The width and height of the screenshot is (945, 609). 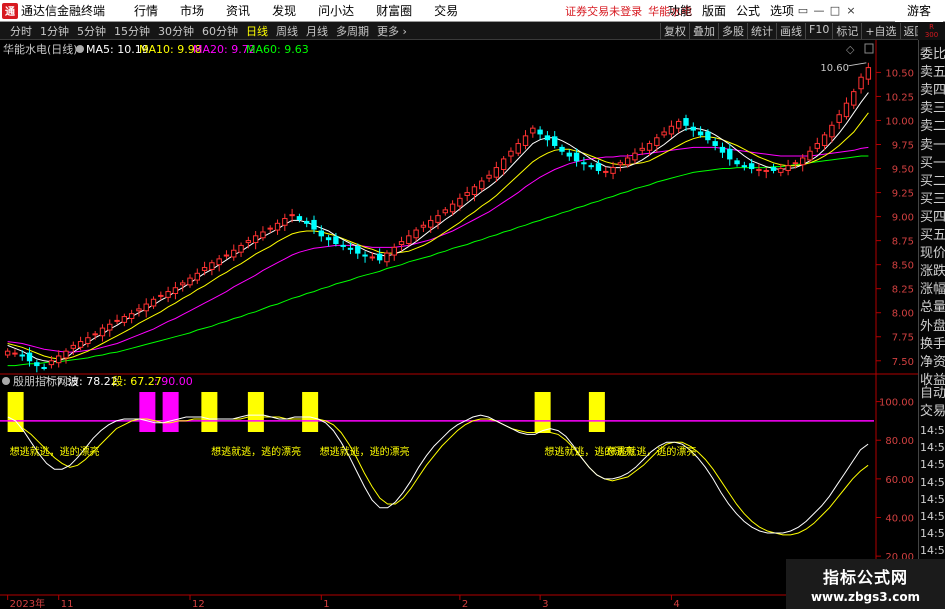 I want to click on sidebar-label-2: 卖四, so click(x=932, y=91).